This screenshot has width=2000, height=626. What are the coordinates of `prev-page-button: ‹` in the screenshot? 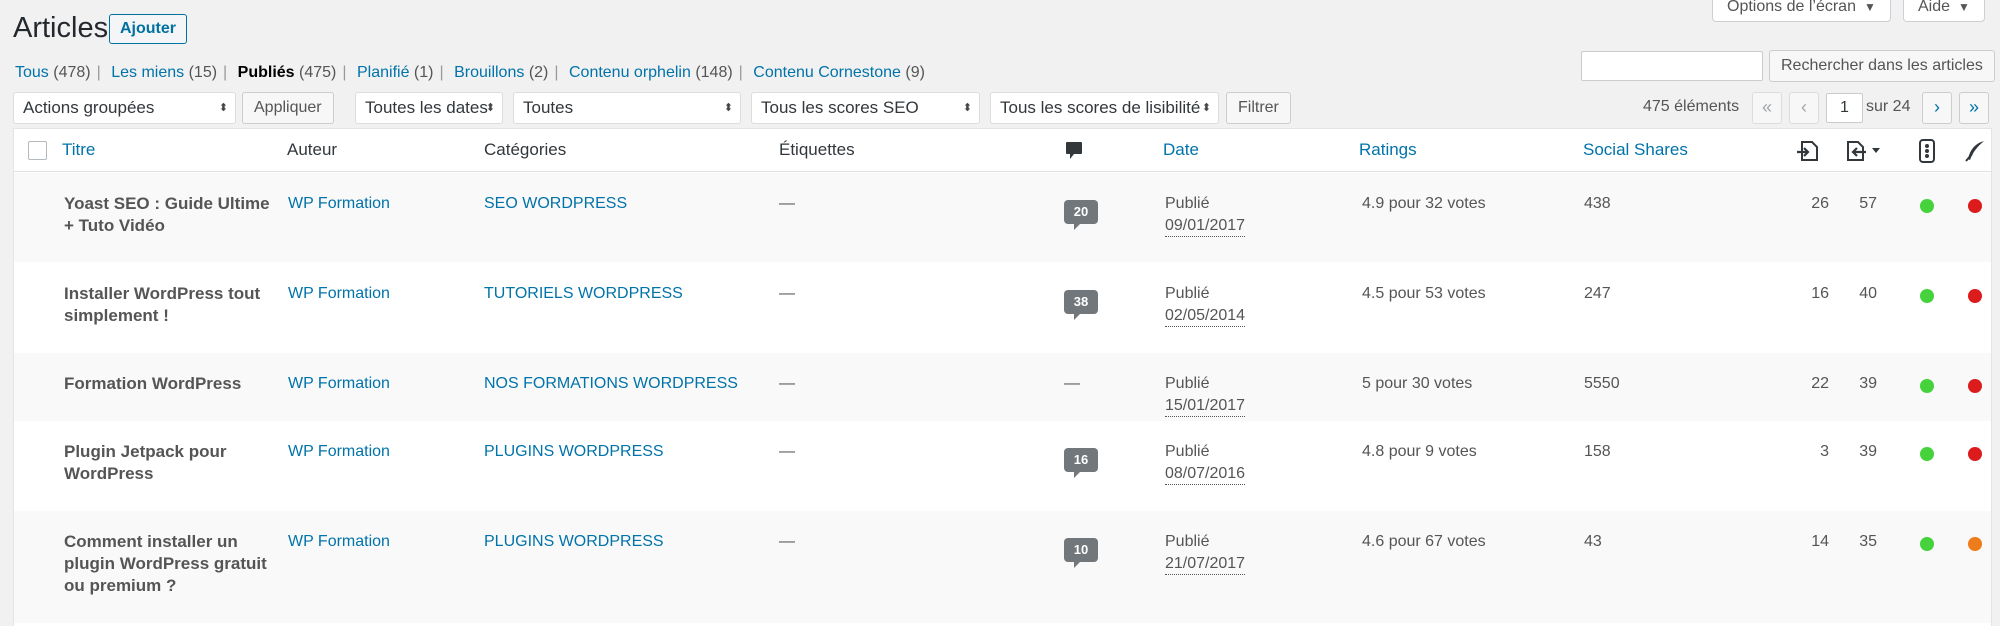 It's located at (1804, 108).